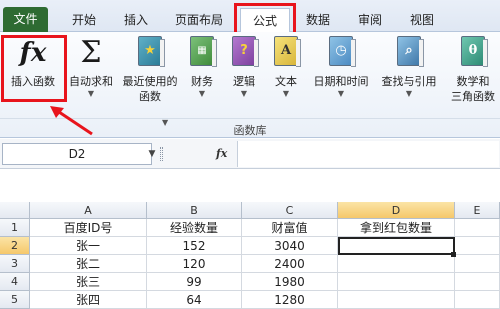  Describe the element at coordinates (341, 53) in the screenshot. I see `clock-book-icon: ◷` at that location.